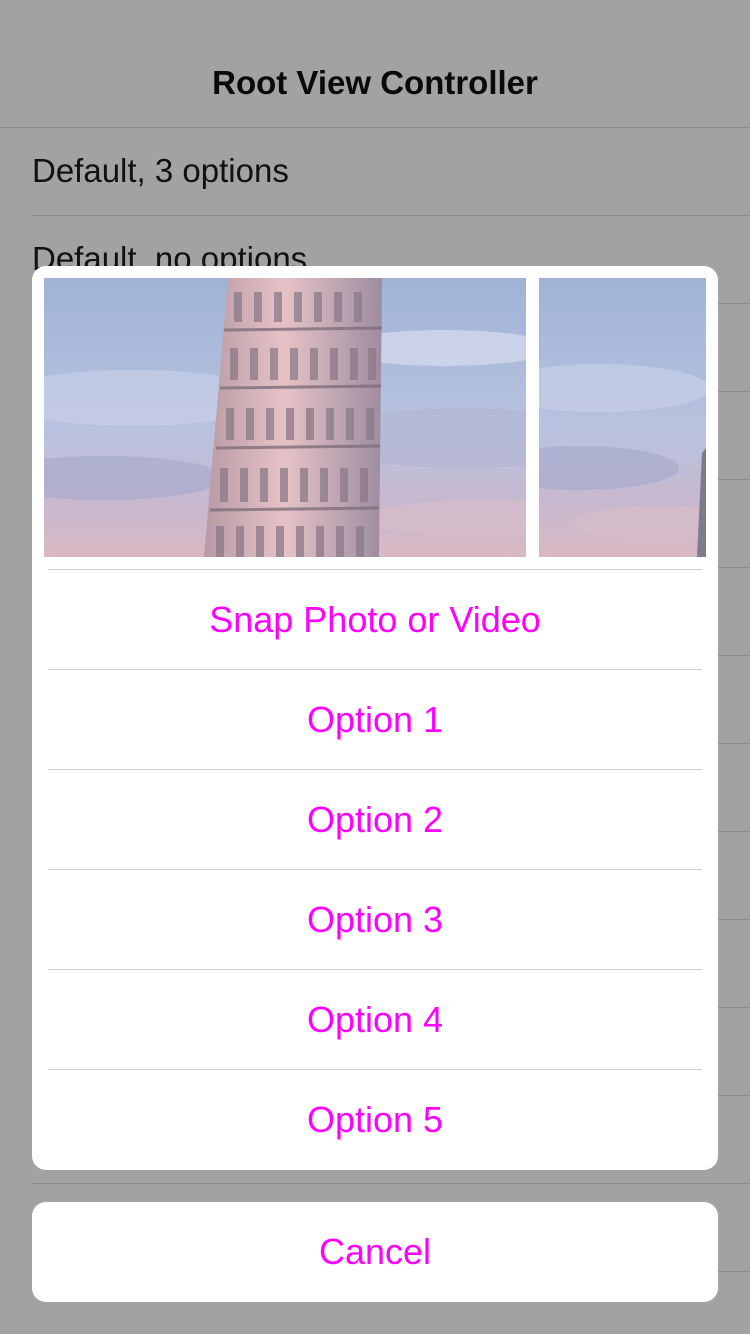  I want to click on page-title: Root View Controller, so click(375, 82).